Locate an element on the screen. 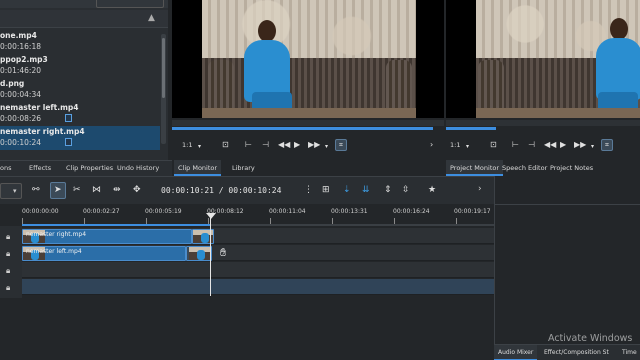 This screenshot has width=640, height=360. activate-windows-watermark: Activate Windows is located at coordinates (590, 338).